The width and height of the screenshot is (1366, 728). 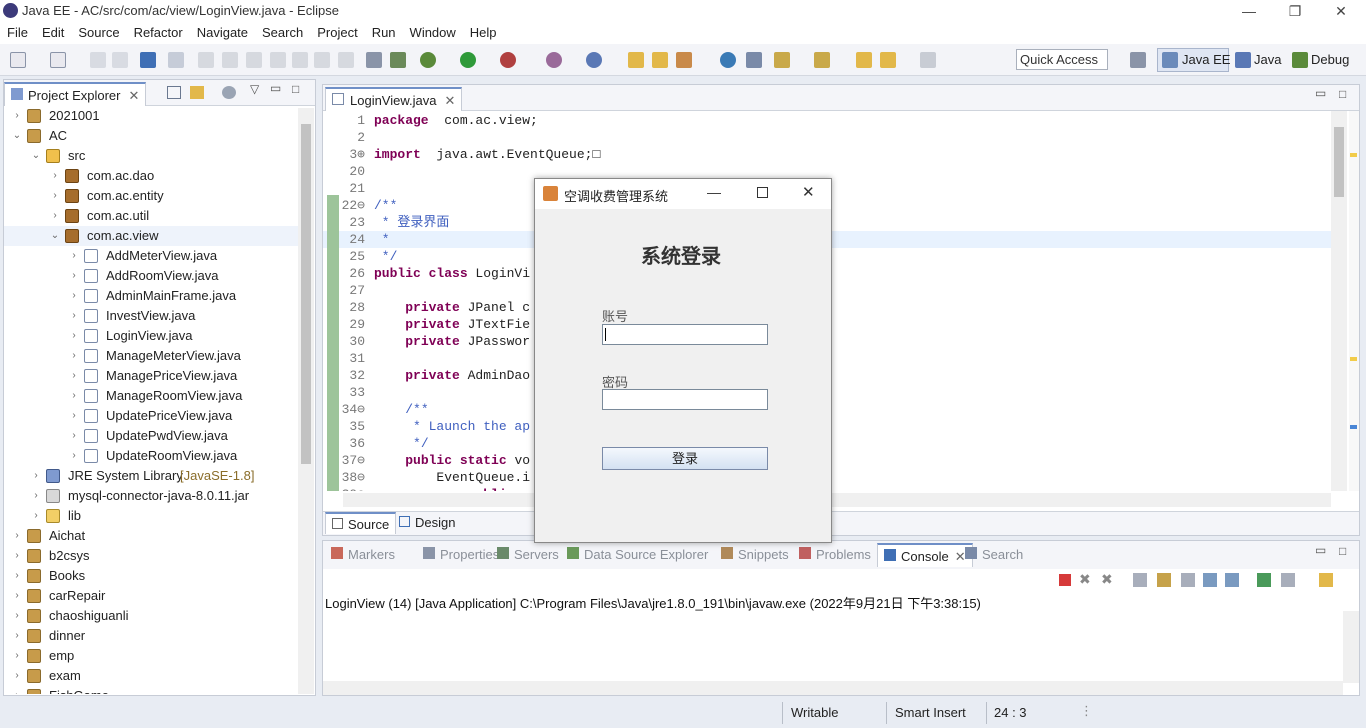 I want to click on forward-icon, so click(x=928, y=60).